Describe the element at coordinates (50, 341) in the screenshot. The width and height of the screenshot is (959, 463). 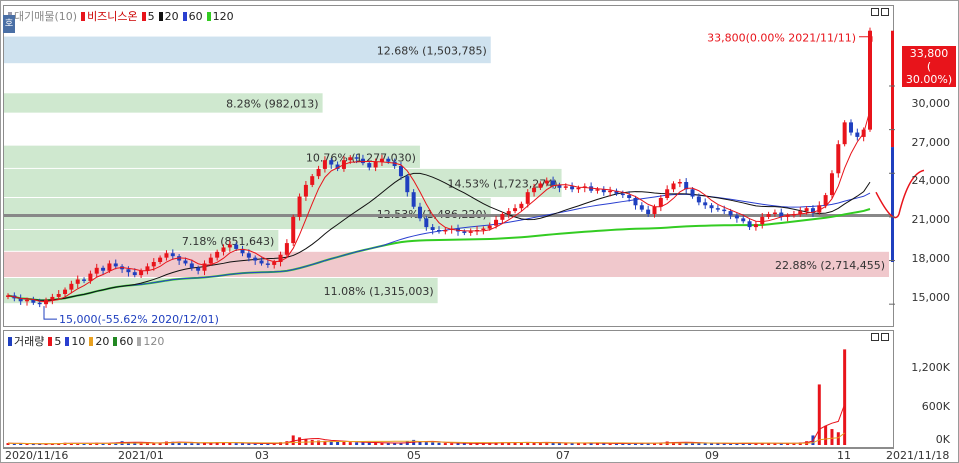
I see `vma5-swatch-icon` at that location.